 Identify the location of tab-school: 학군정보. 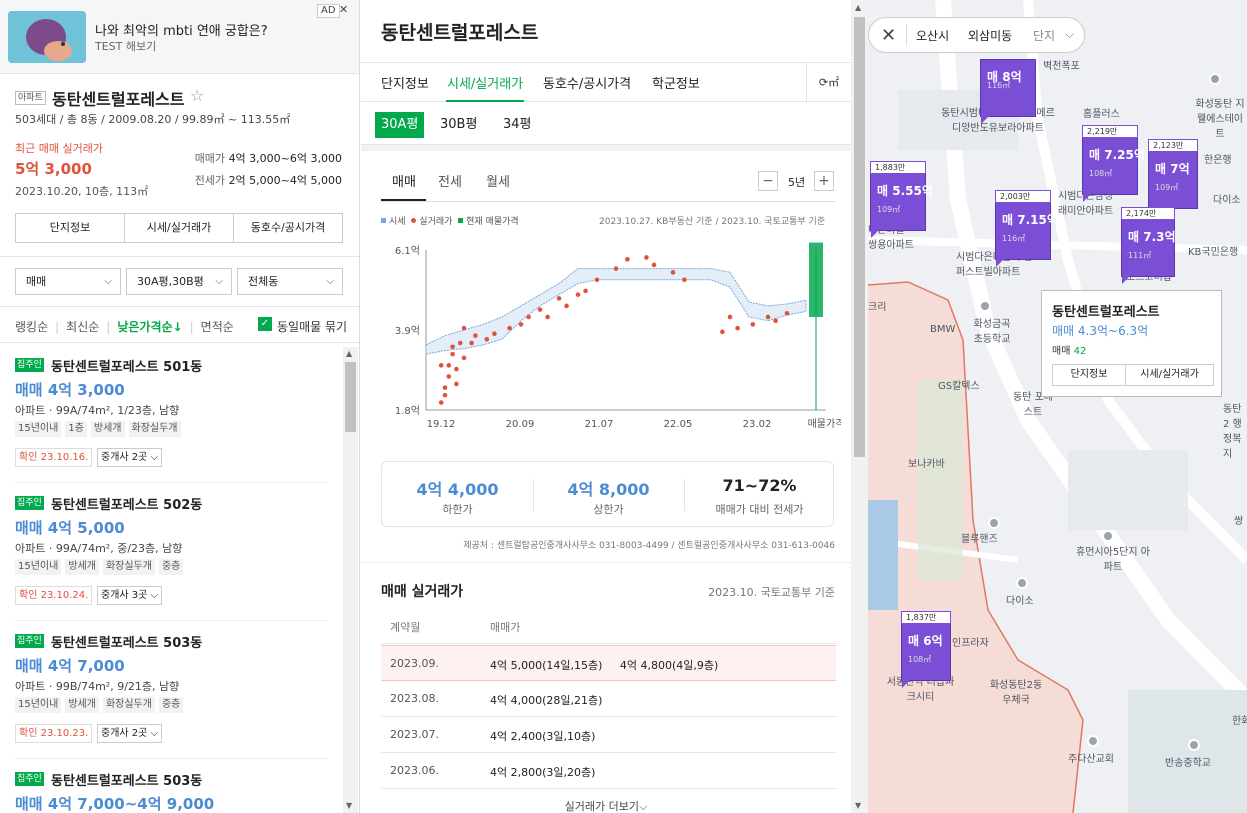
(676, 82).